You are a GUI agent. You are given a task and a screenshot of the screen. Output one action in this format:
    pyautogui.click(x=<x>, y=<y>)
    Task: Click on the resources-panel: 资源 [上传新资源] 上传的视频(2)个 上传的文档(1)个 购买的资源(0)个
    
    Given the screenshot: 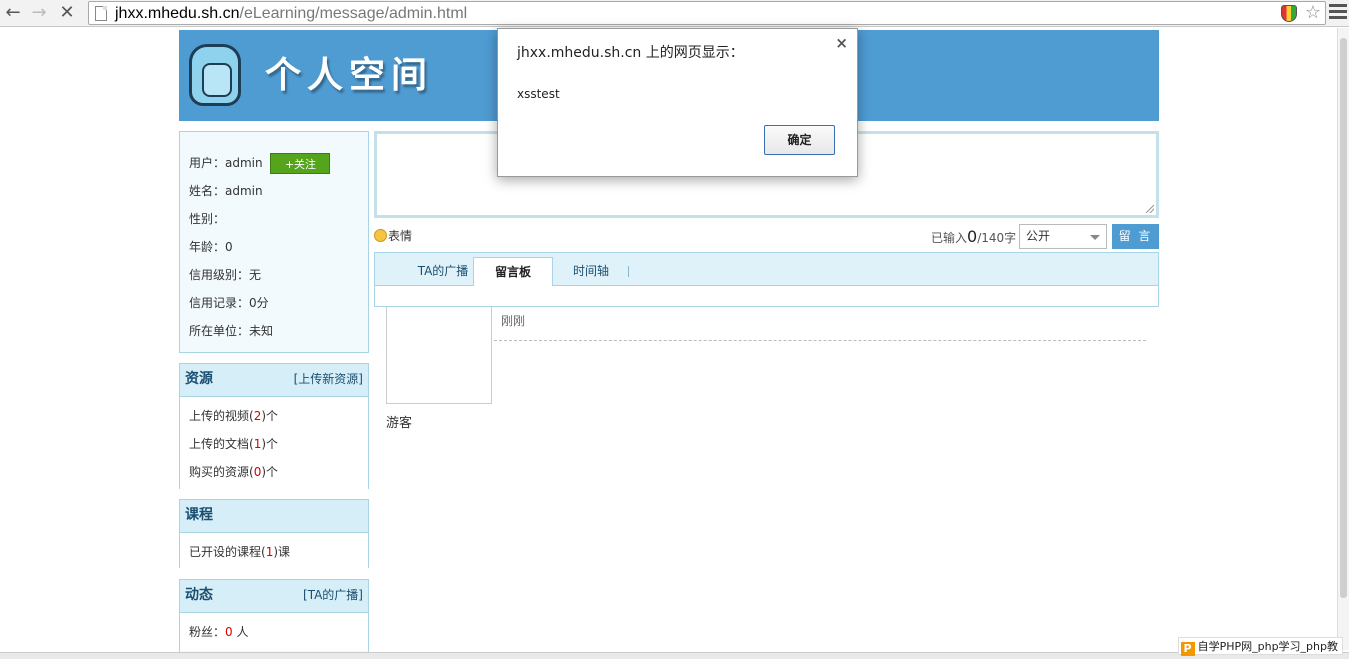 What is the action you would take?
    pyautogui.click(x=274, y=427)
    